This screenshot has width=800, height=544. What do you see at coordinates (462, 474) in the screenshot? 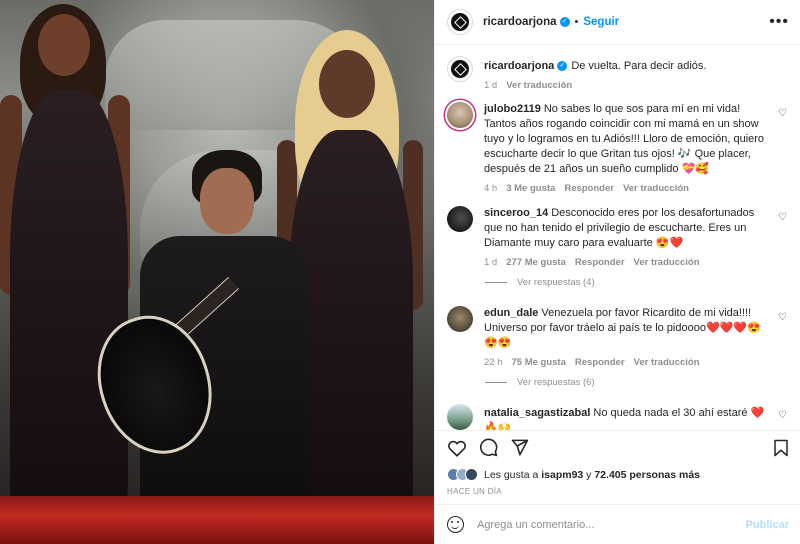
I see `liker-avatars` at bounding box center [462, 474].